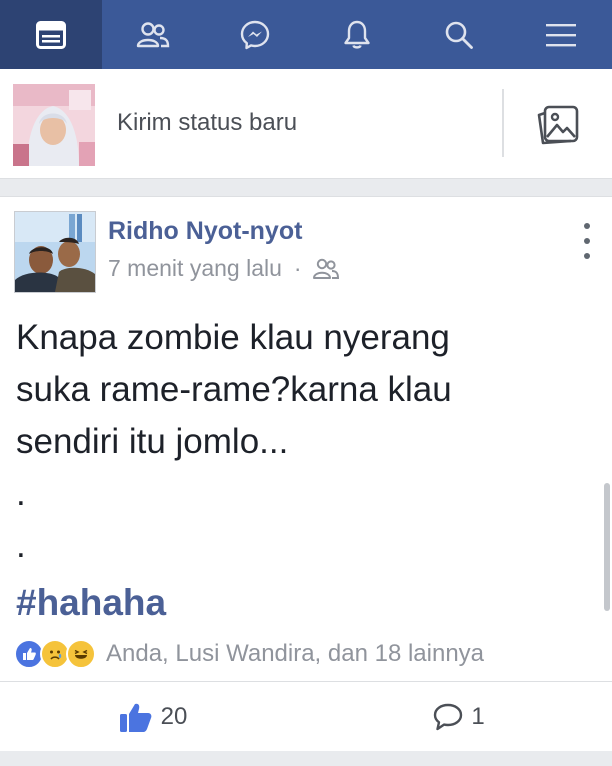 Image resolution: width=612 pixels, height=766 pixels. Describe the element at coordinates (91, 603) in the screenshot. I see `hashtag-link: #hahaha` at that location.